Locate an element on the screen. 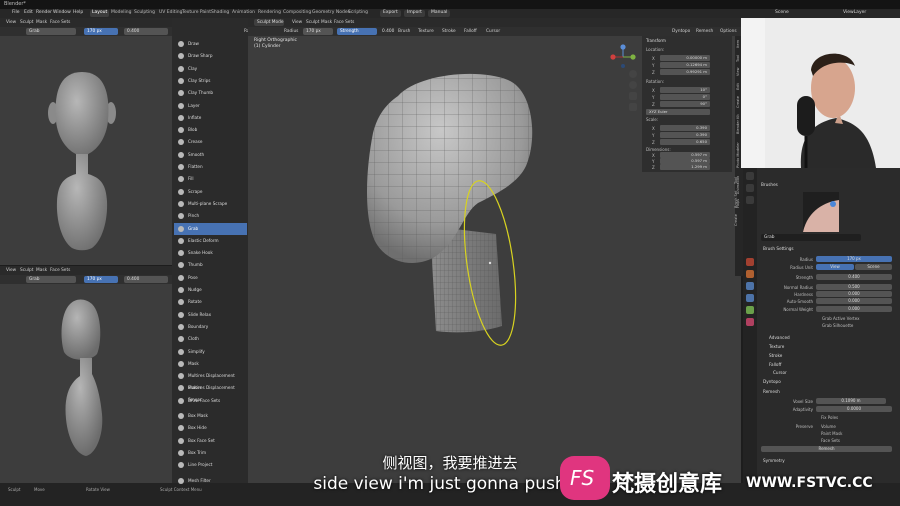  camera-icon is located at coordinates (633, 96).